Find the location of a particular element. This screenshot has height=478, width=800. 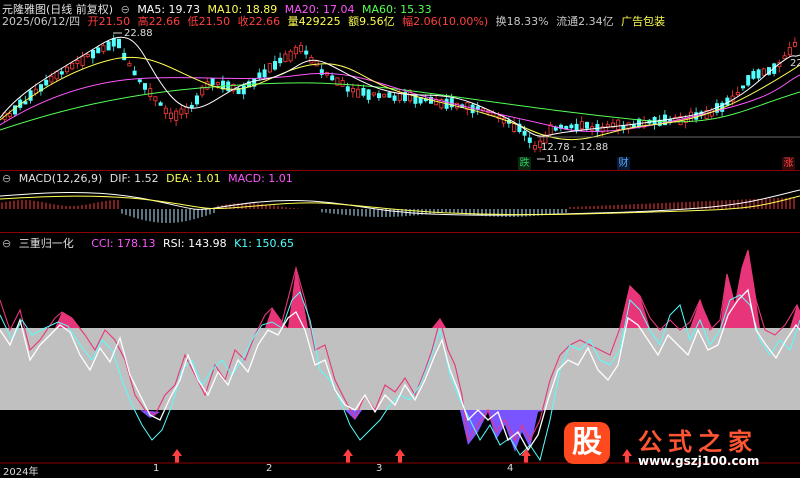

watermark-glyph: 股 is located at coordinates (587, 442).